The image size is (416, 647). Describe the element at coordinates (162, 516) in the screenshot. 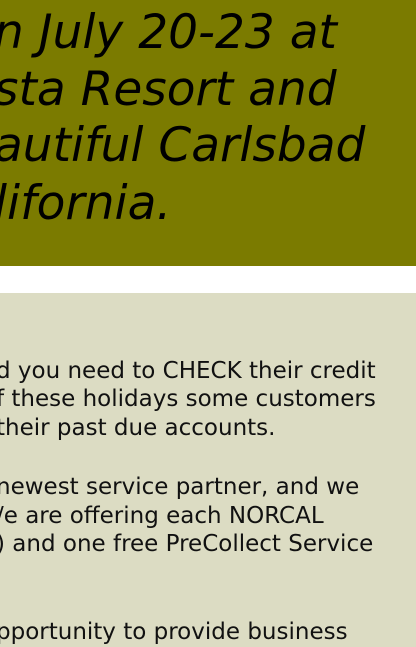

I see `body-line-5: /e are offering each NORCAL` at that location.